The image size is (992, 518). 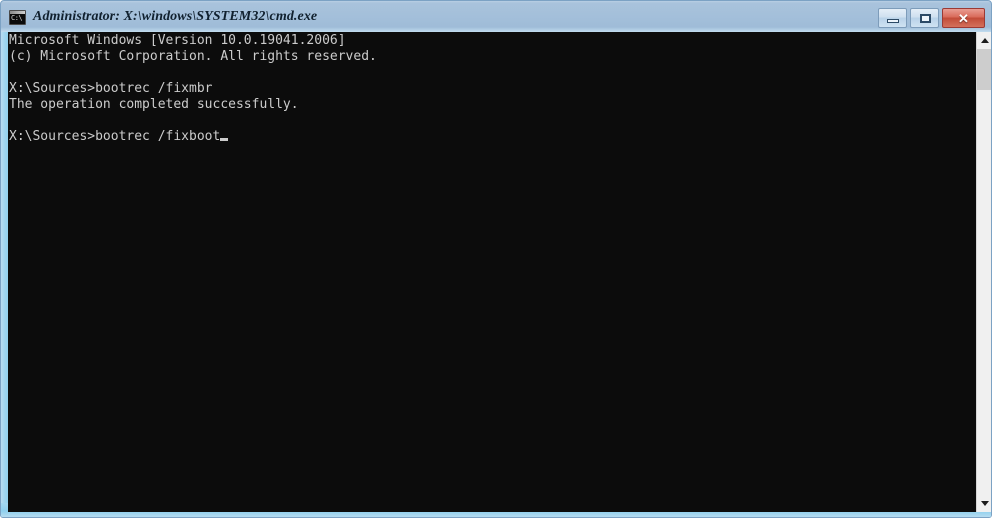 I want to click on scrollbar-thumb, so click(x=984, y=69).